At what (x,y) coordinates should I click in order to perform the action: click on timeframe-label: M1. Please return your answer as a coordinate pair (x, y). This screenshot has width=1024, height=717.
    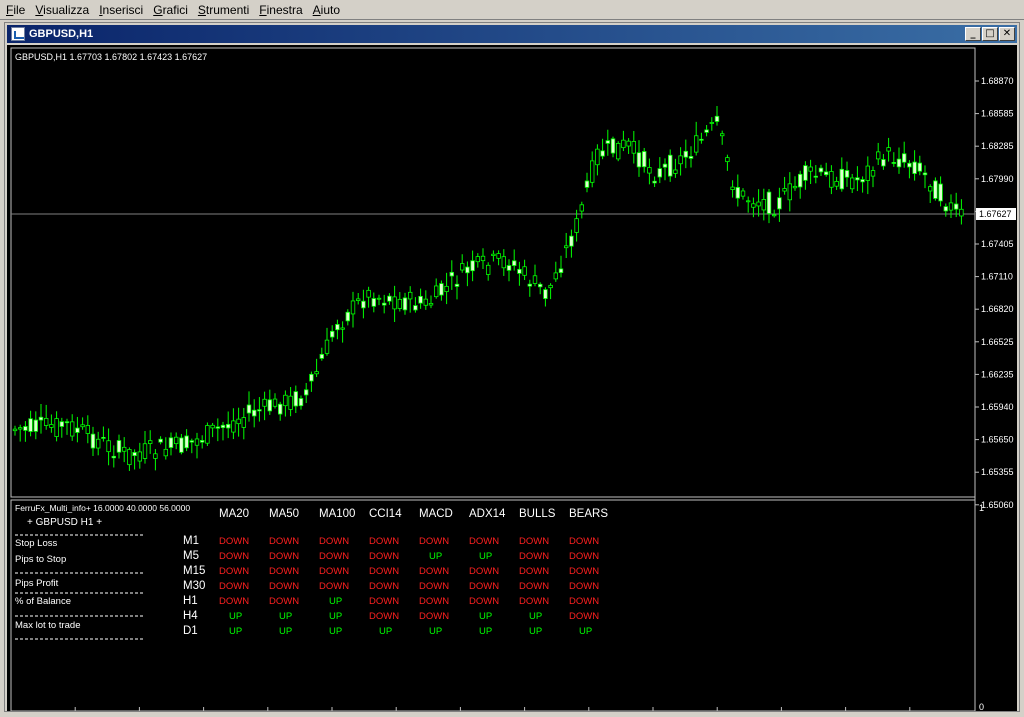
    Looking at the image, I should click on (191, 541).